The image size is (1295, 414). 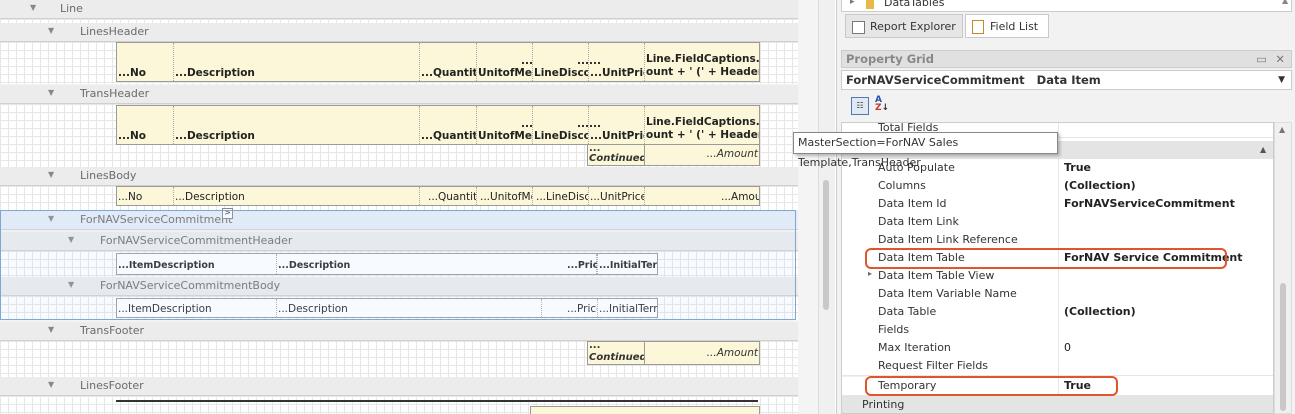 I want to click on property-row: Columns (Collection), so click(x=1057, y=186).